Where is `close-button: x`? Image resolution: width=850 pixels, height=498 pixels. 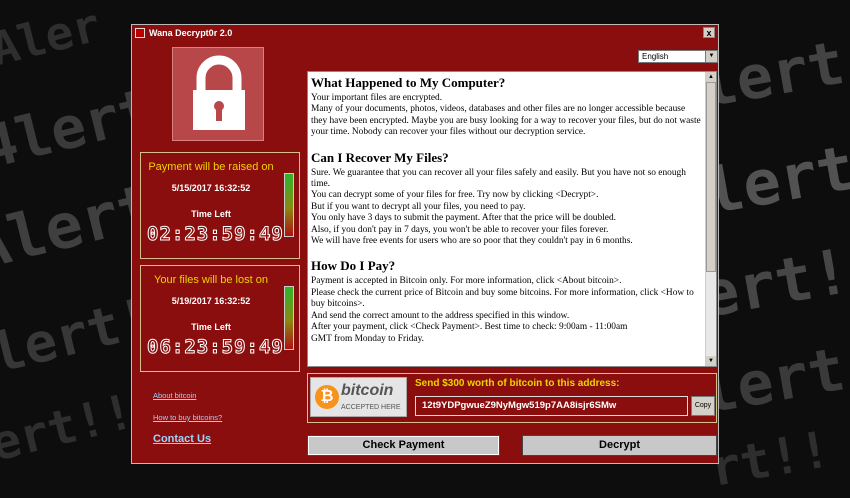
close-button: x is located at coordinates (709, 32).